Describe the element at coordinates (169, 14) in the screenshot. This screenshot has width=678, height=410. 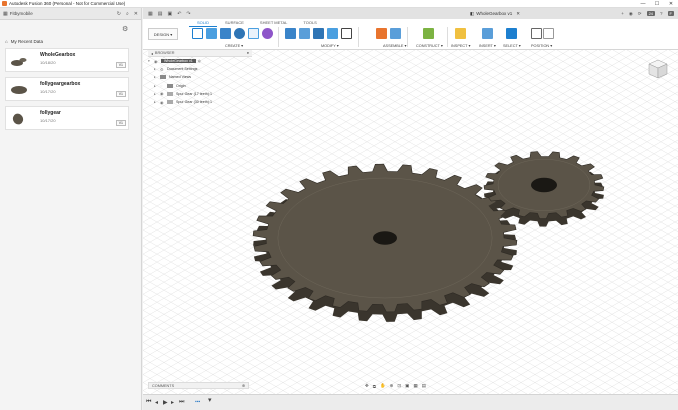
I see `save-icon: ▣` at that location.